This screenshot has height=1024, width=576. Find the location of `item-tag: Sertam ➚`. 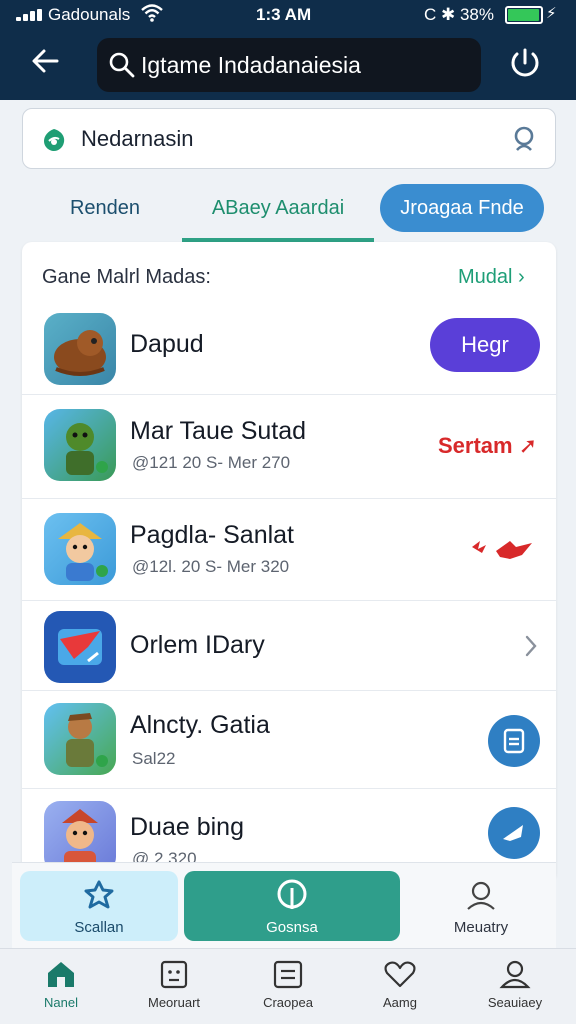

item-tag: Sertam ➚ is located at coordinates (487, 446).